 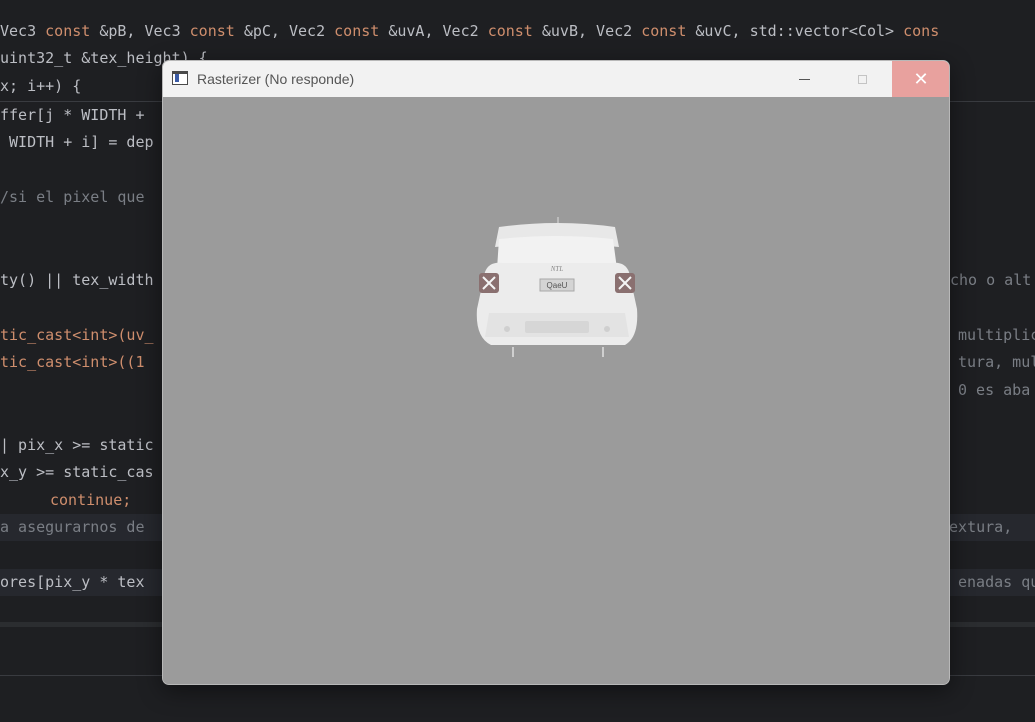 I want to click on reflector-right, so click(x=607, y=329).